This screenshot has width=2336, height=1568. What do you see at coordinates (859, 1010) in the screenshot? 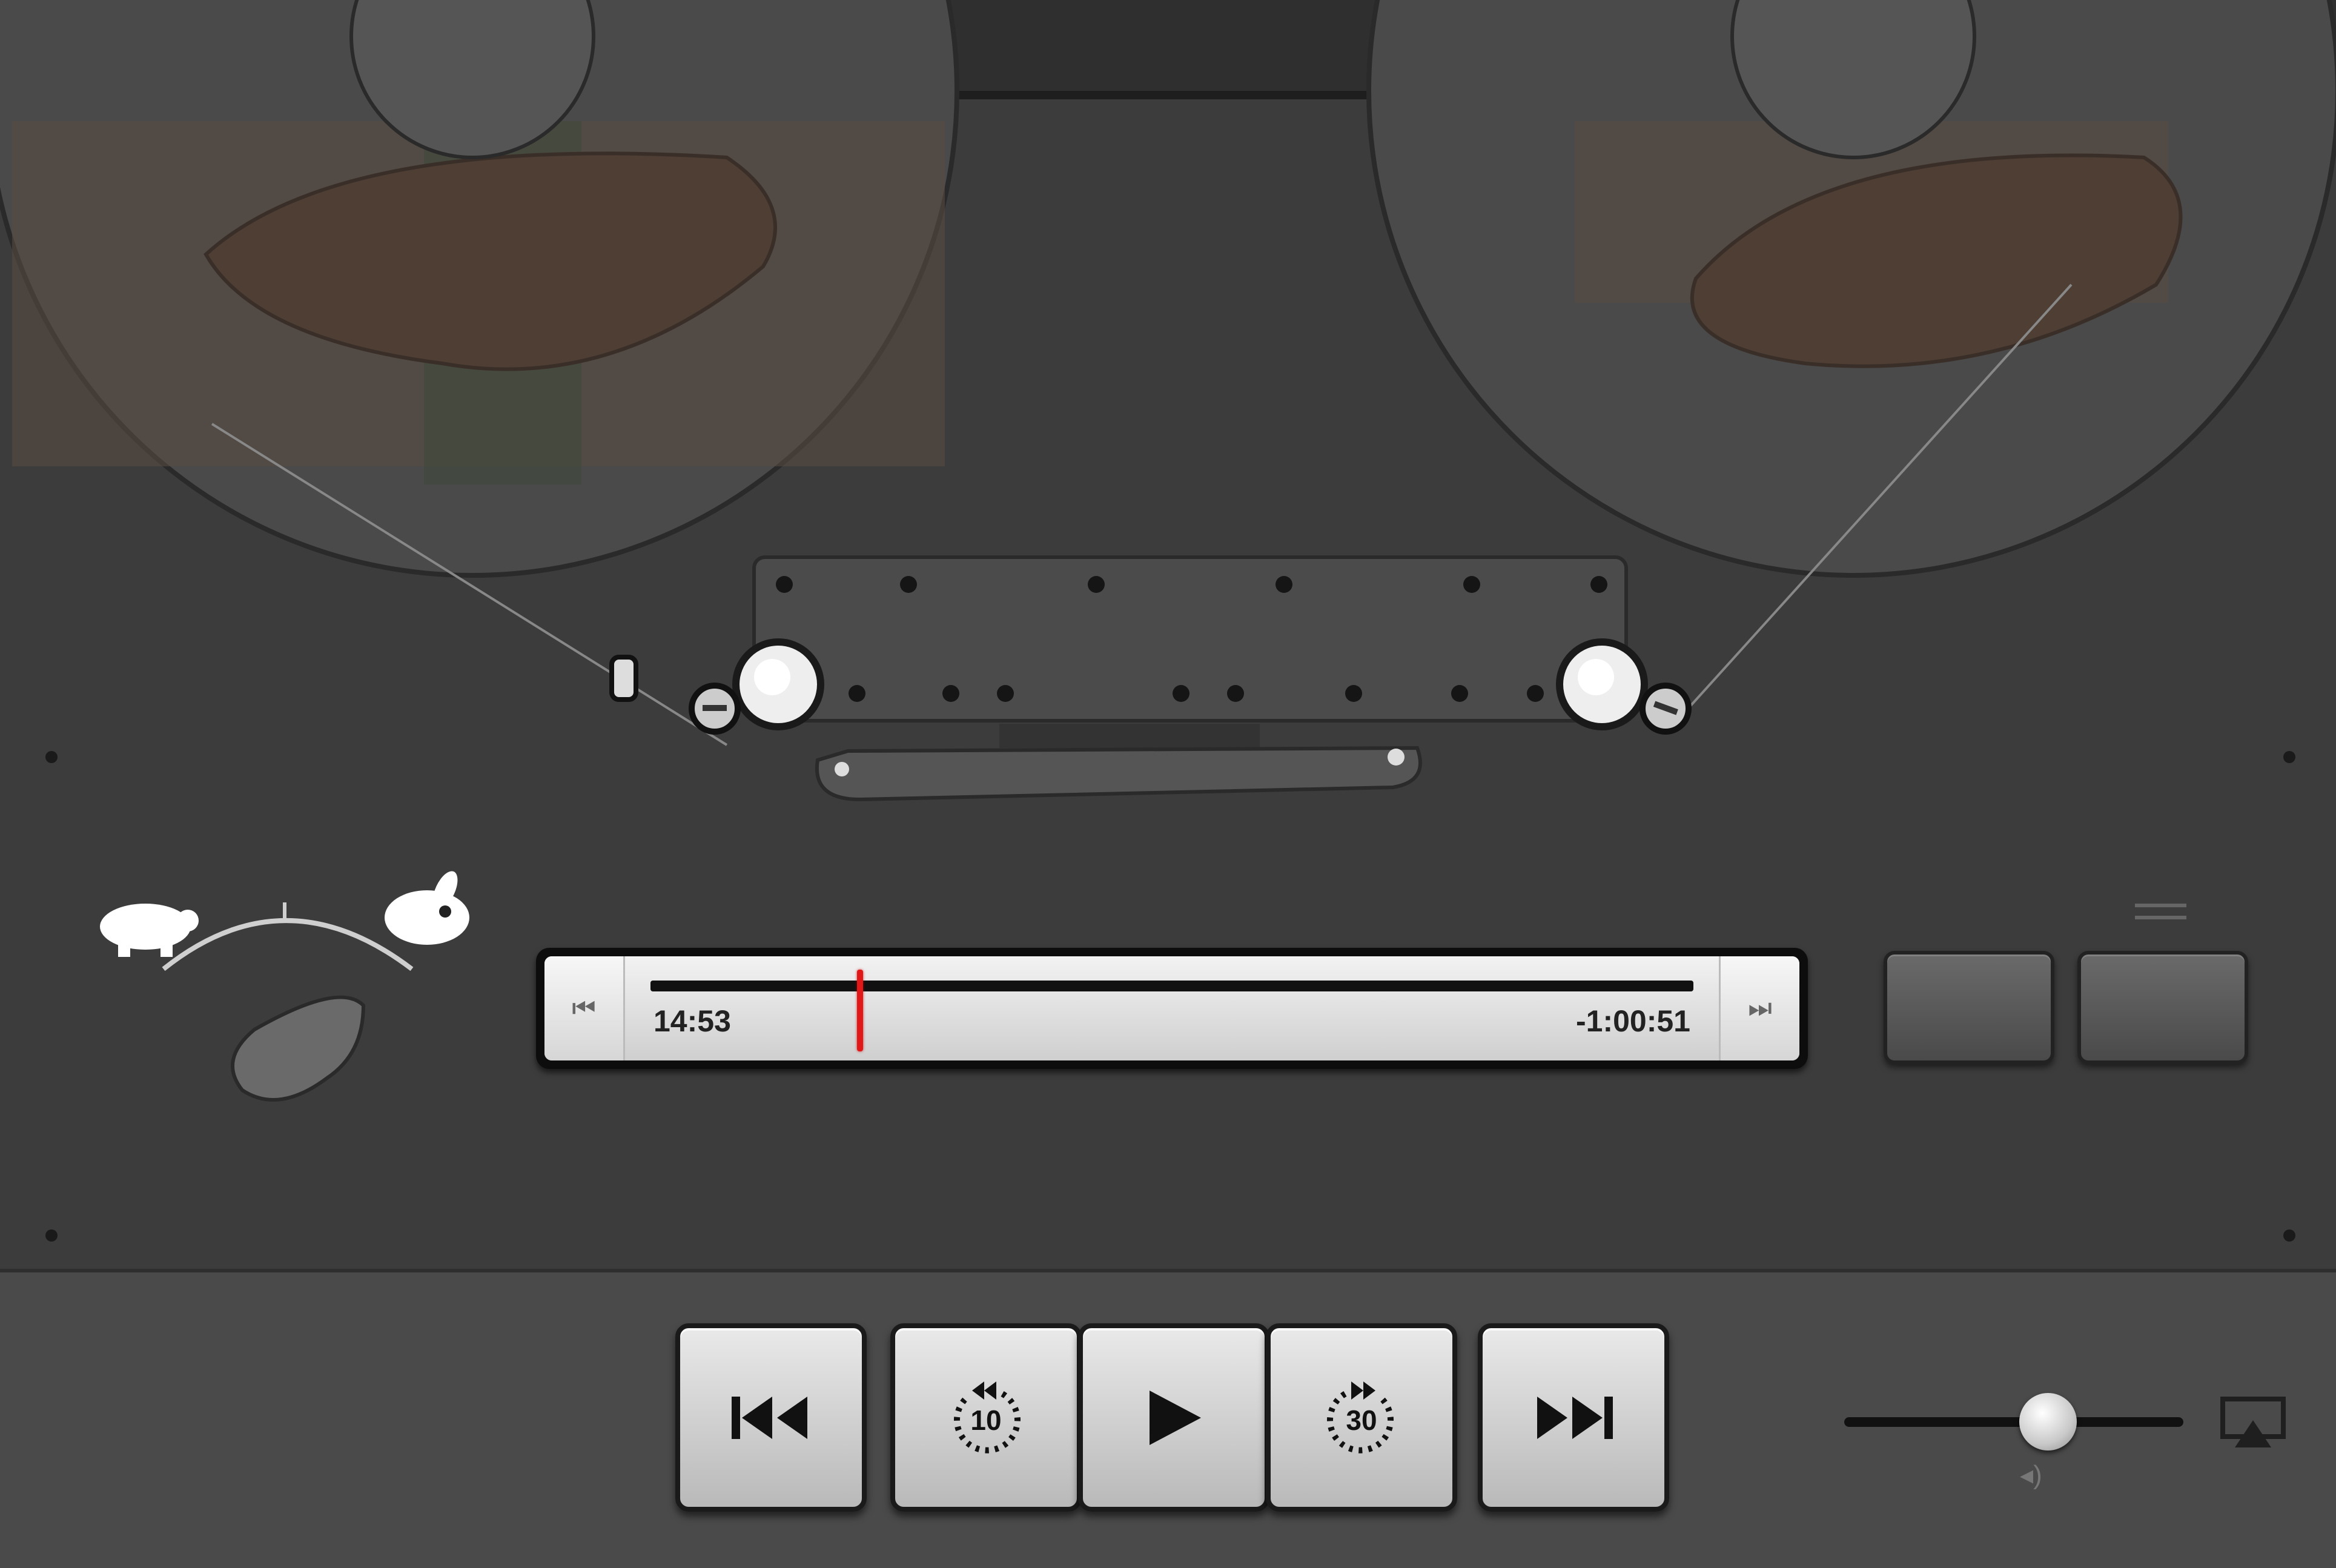
I see `playhead` at bounding box center [859, 1010].